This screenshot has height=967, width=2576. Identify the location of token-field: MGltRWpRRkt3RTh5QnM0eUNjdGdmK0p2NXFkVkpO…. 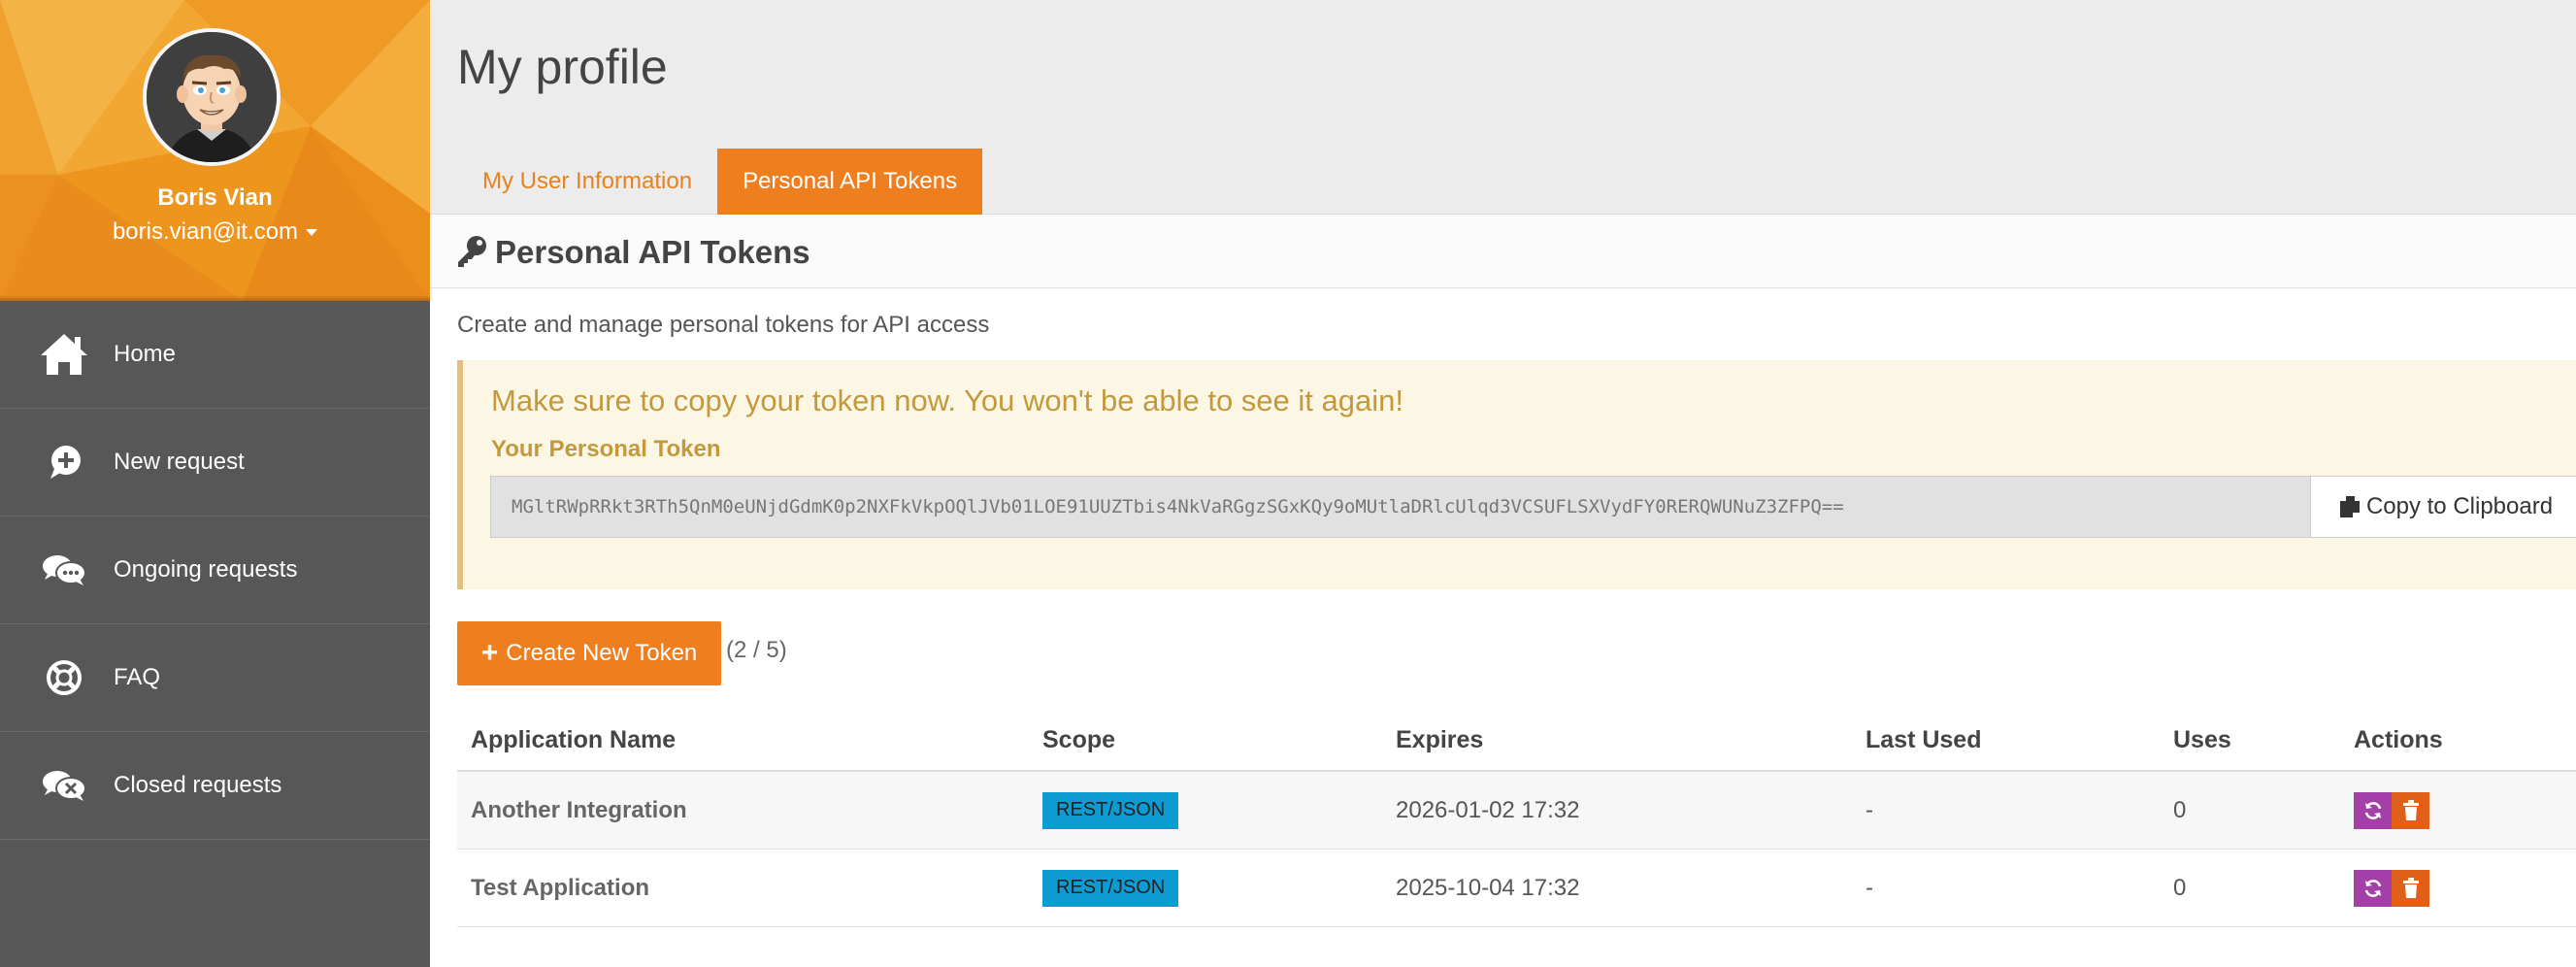
(1400, 507).